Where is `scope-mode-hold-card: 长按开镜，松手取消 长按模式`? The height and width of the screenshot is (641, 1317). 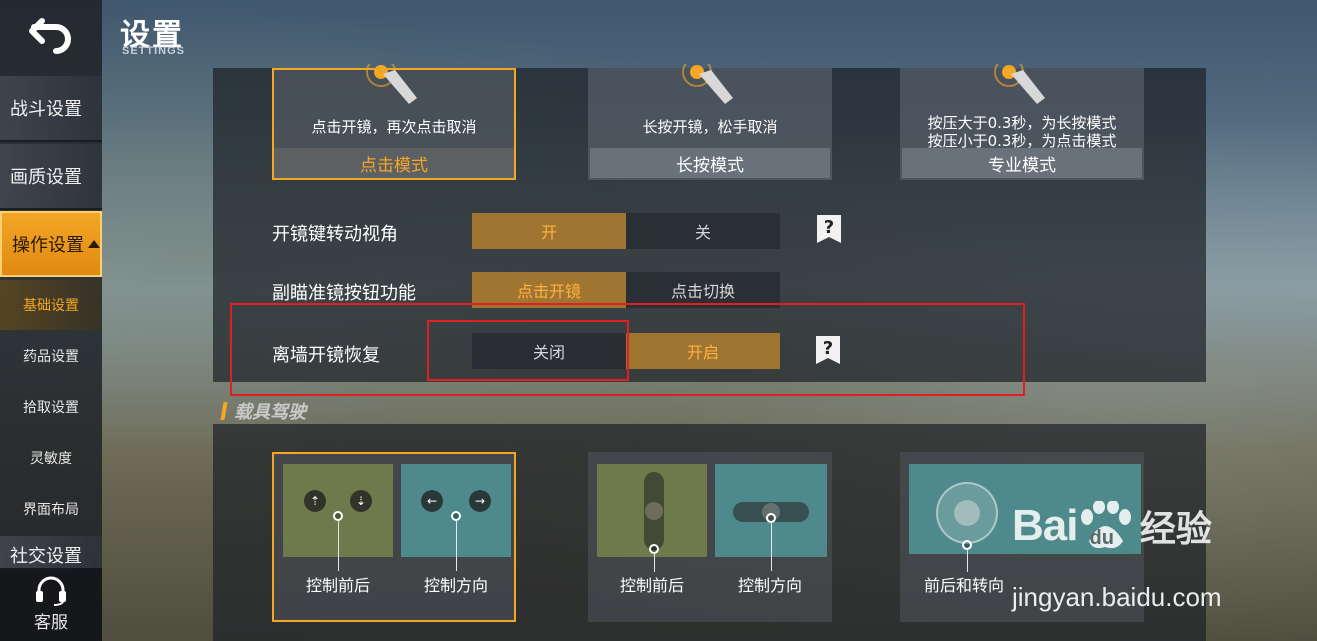 scope-mode-hold-card: 长按开镜，松手取消 长按模式 is located at coordinates (710, 122).